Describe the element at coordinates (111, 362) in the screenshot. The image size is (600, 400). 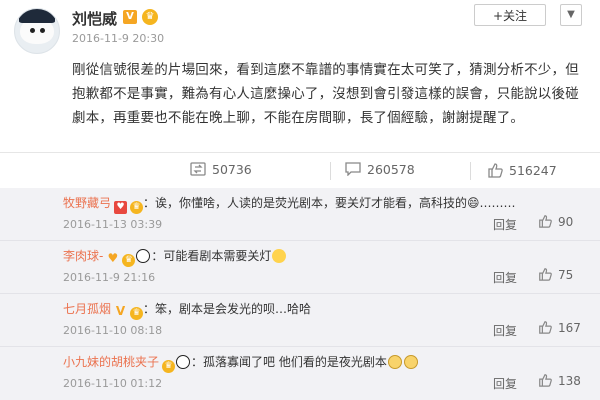
I see `comment-username: 小九妹的胡桃夹子` at that location.